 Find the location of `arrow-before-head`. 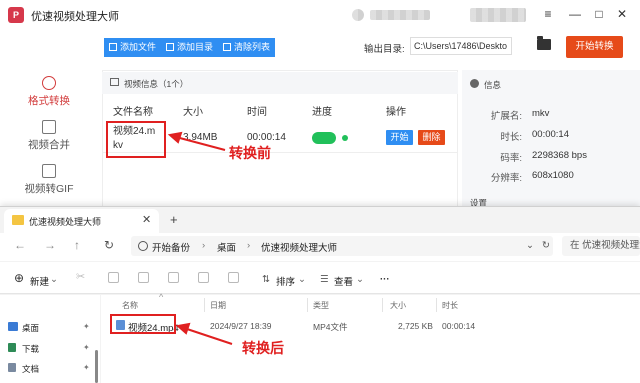

arrow-before-head is located at coordinates (175, 137).